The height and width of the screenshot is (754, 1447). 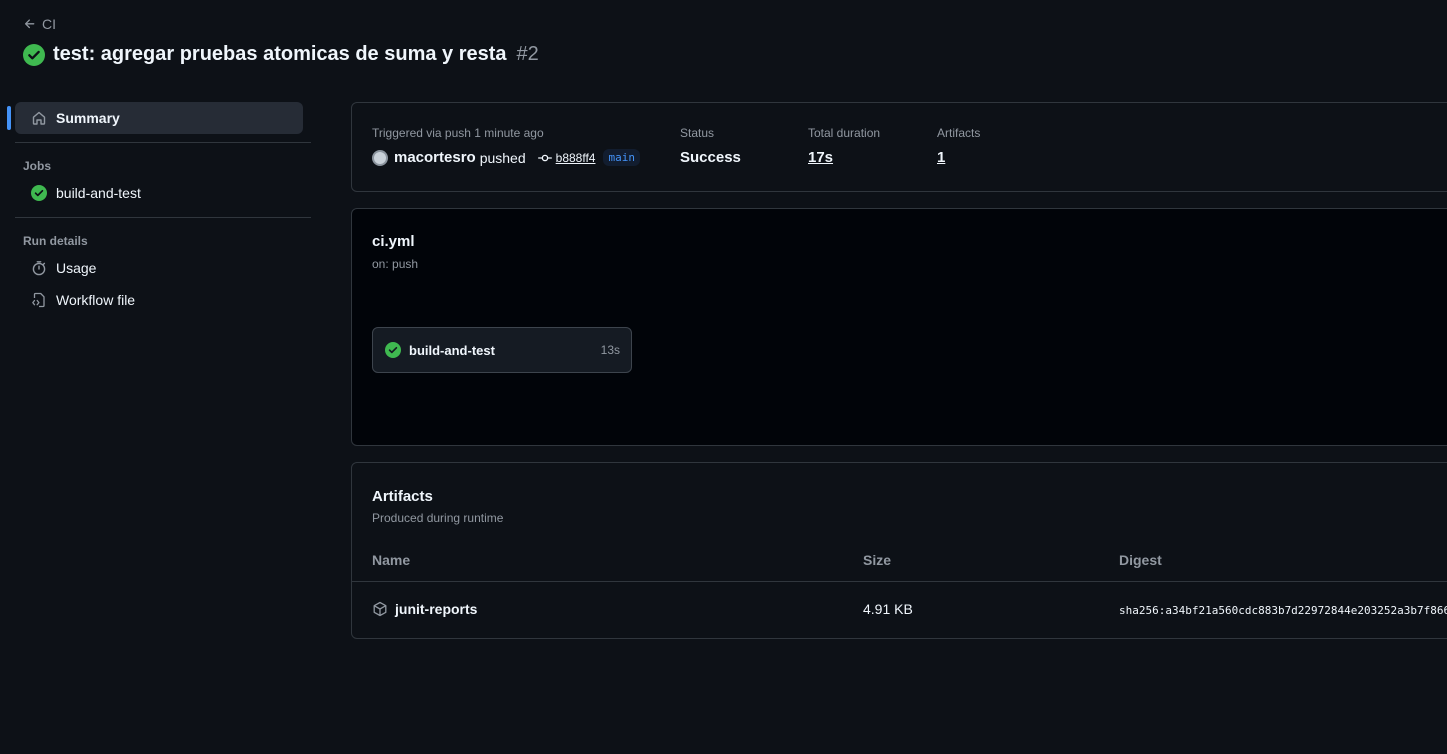 What do you see at coordinates (9, 118) in the screenshot?
I see `active-indicator` at bounding box center [9, 118].